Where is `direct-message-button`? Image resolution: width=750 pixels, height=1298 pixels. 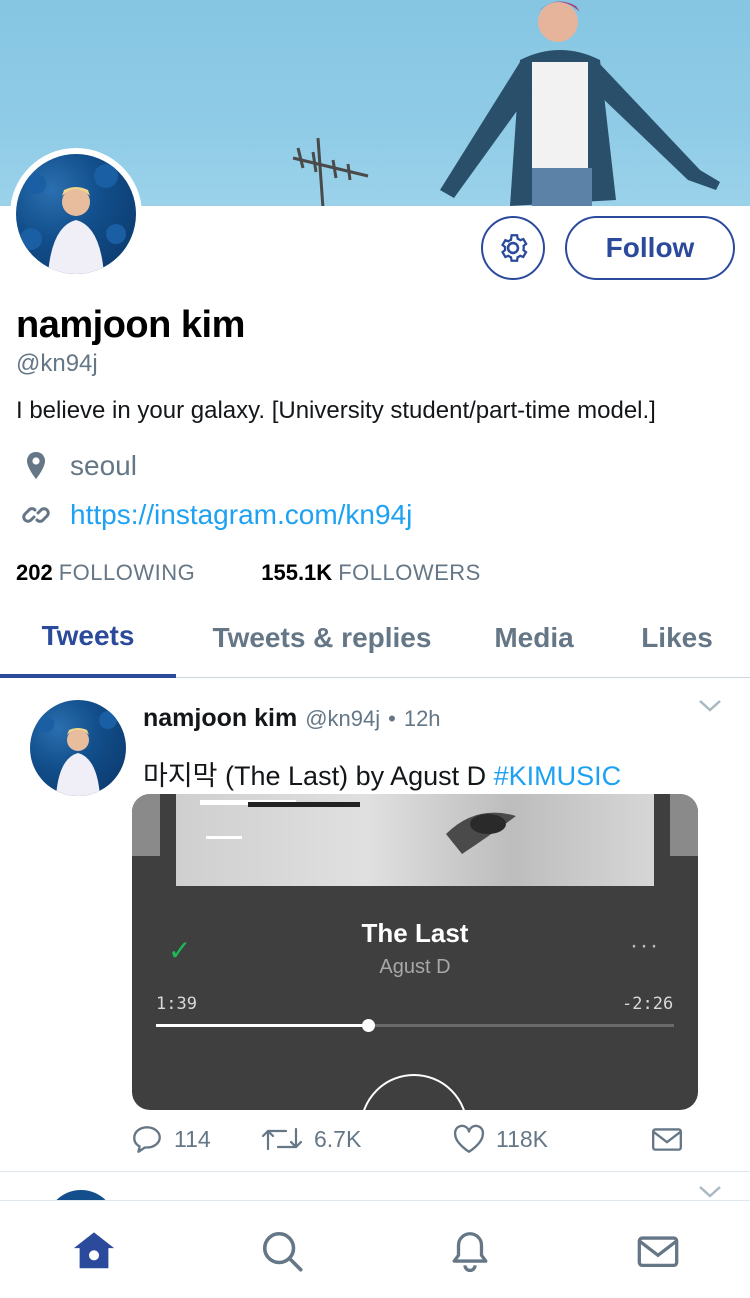
direct-message-button is located at coordinates (667, 1139).